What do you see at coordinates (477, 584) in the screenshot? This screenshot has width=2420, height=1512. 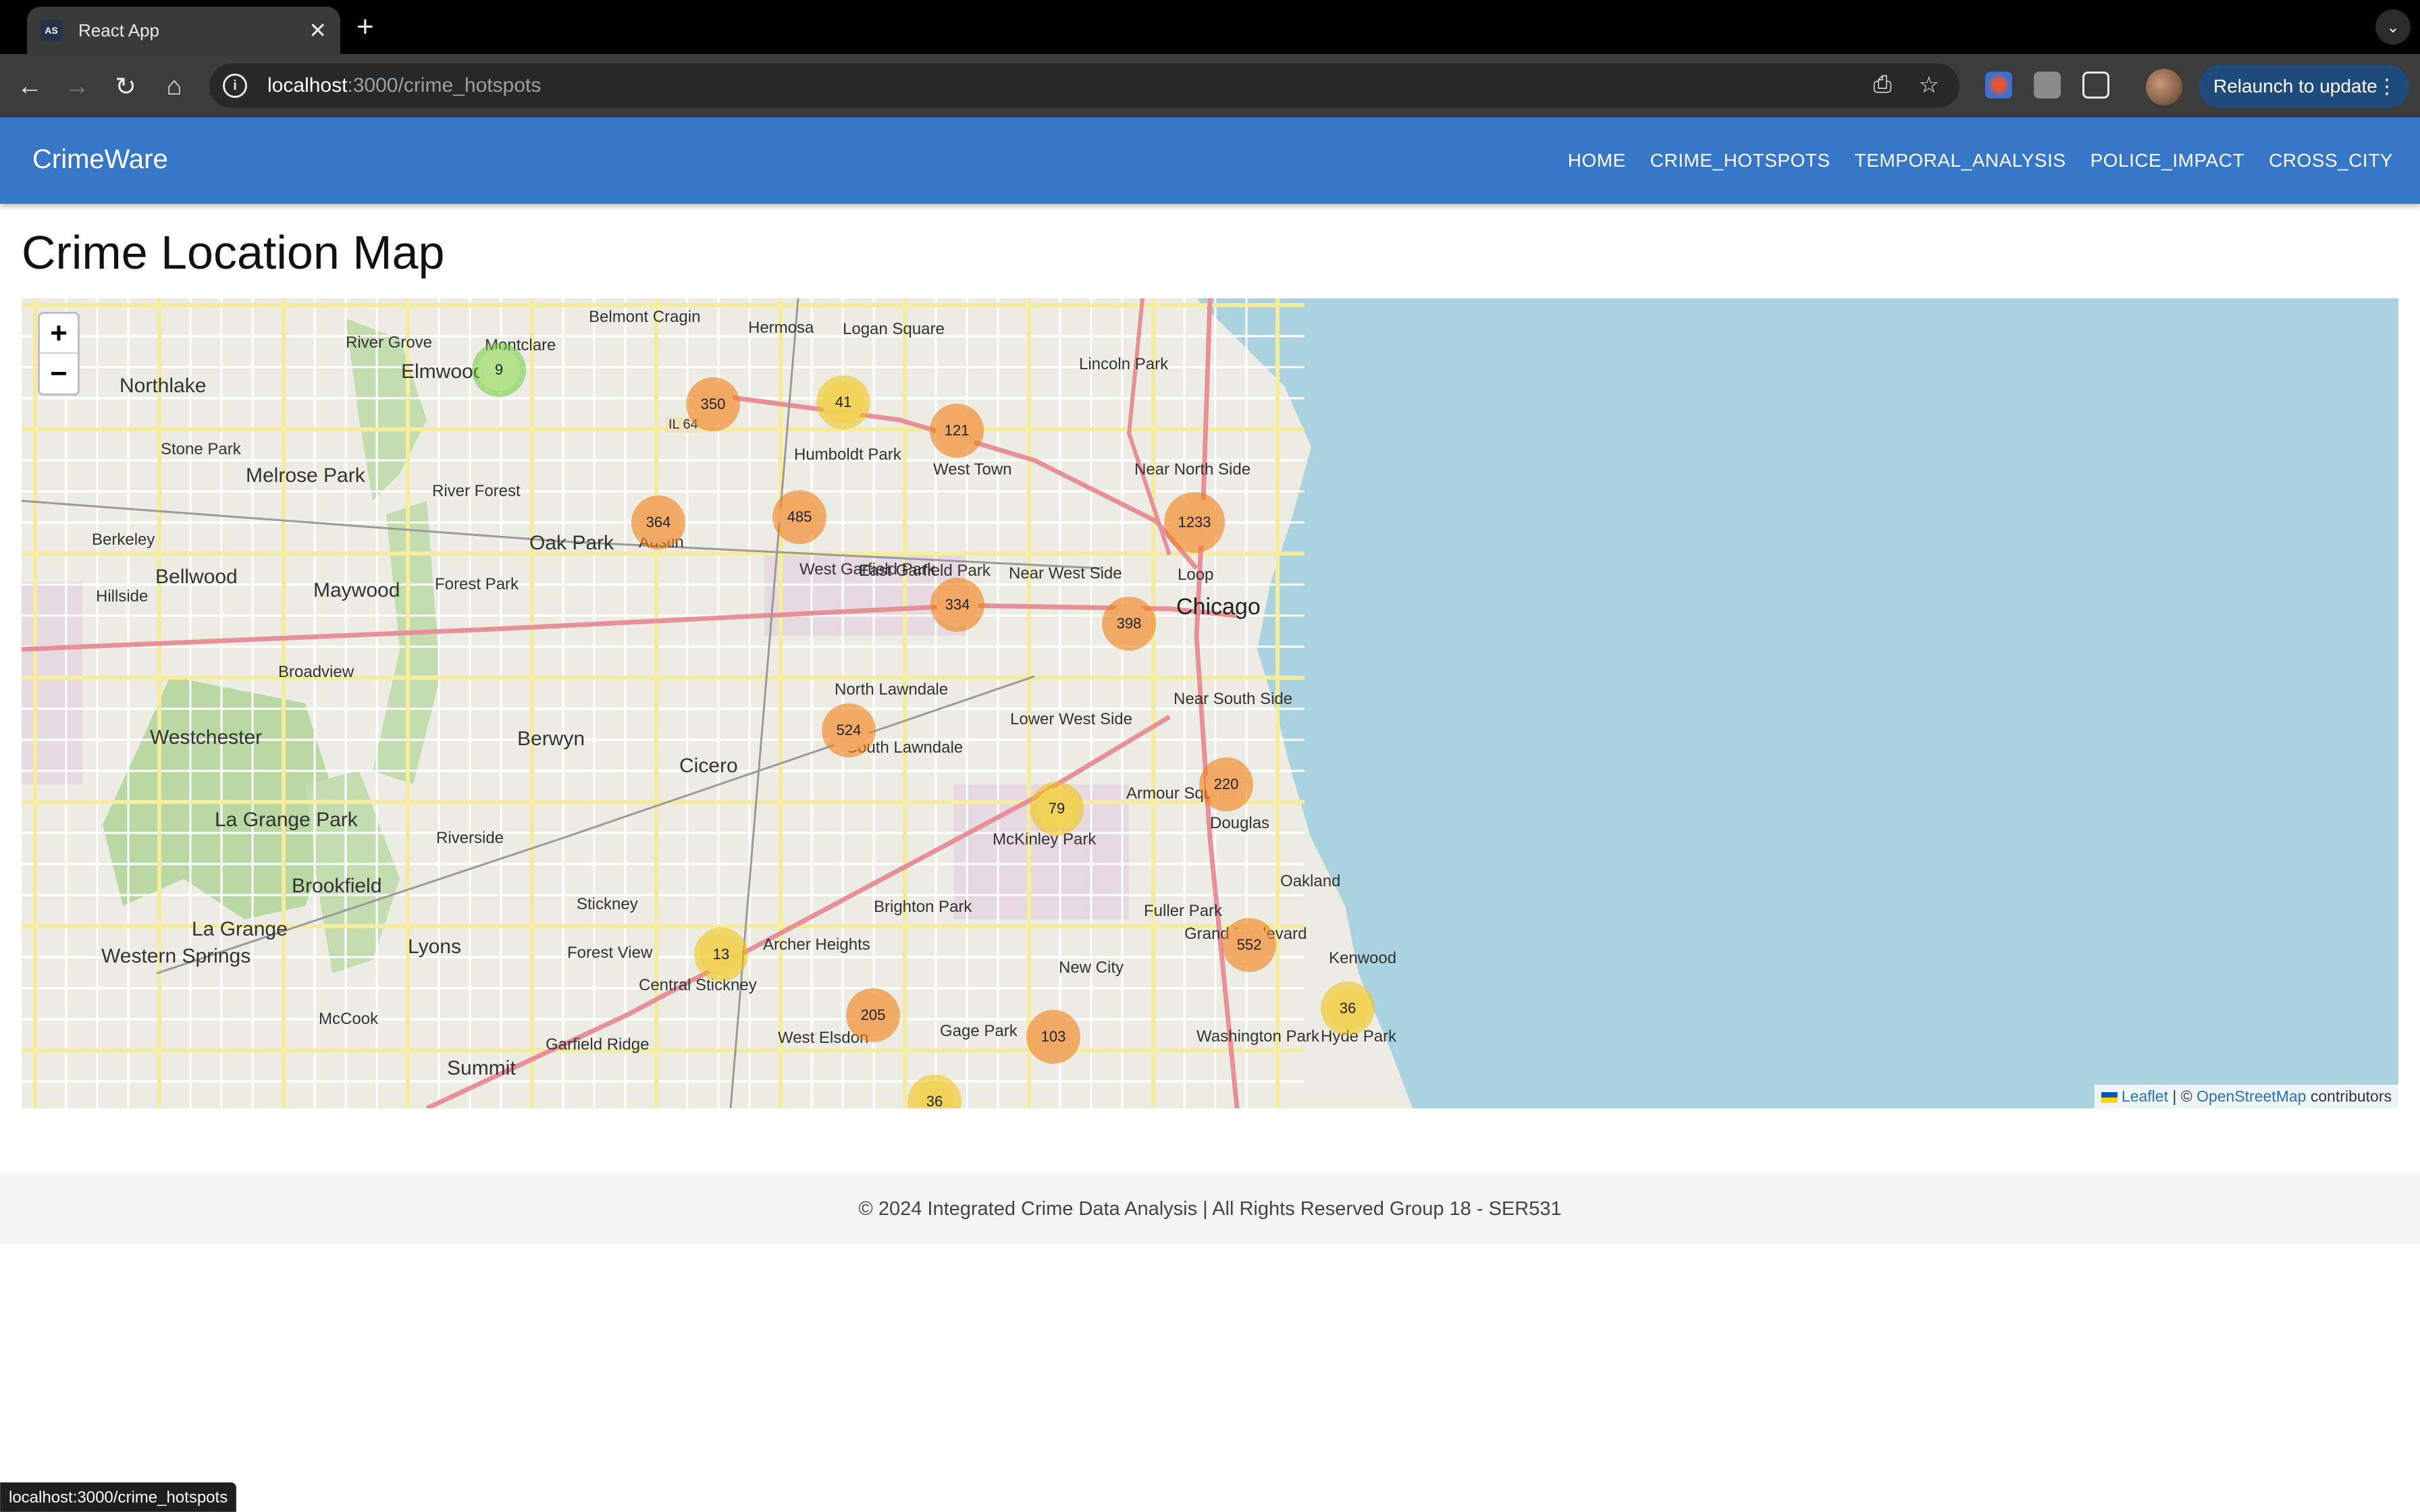 I see `map-label: Forest Park` at bounding box center [477, 584].